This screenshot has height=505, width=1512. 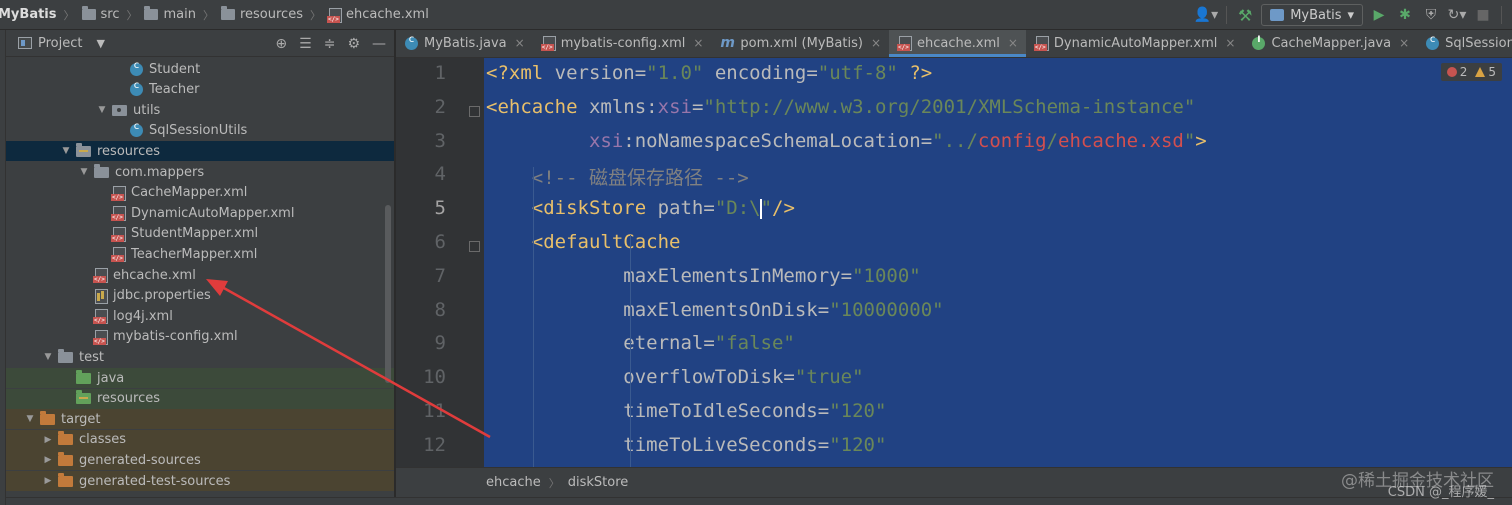 What do you see at coordinates (101, 296) in the screenshot?
I see `properties-file-icon` at bounding box center [101, 296].